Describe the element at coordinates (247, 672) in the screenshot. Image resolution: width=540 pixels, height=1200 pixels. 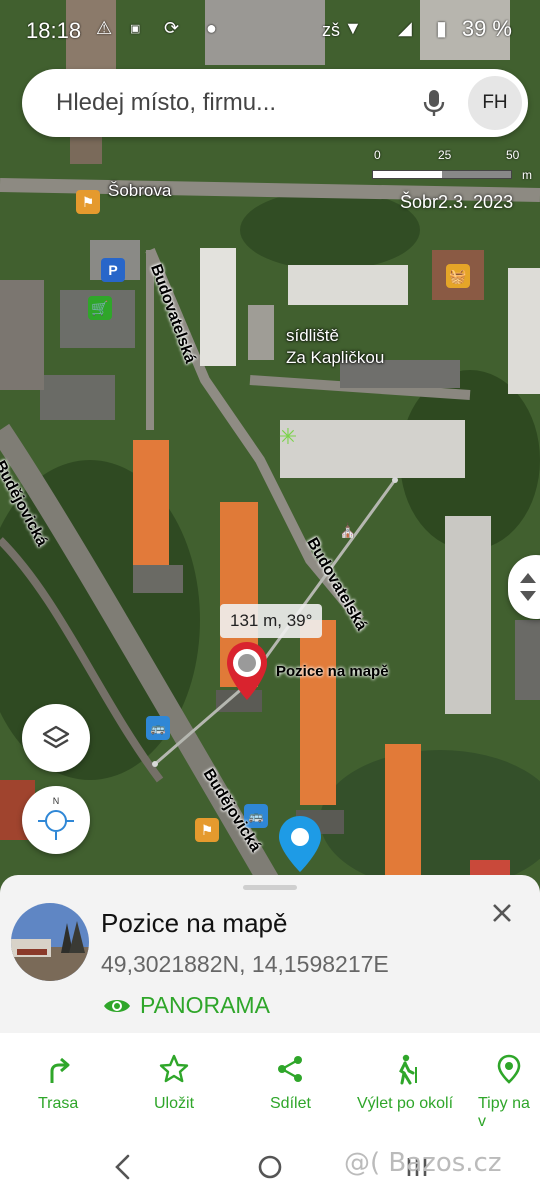
I see `position-marker-icon` at that location.